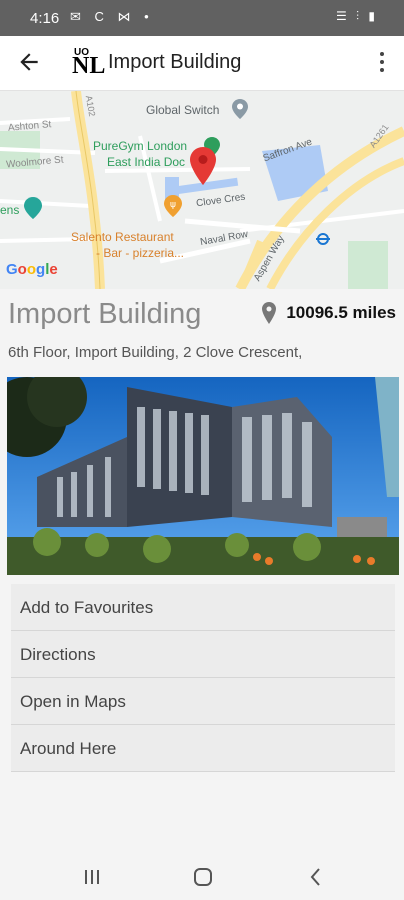 The width and height of the screenshot is (404, 900). I want to click on status-system-icons: ☰ ⫶ ▮, so click(356, 16).